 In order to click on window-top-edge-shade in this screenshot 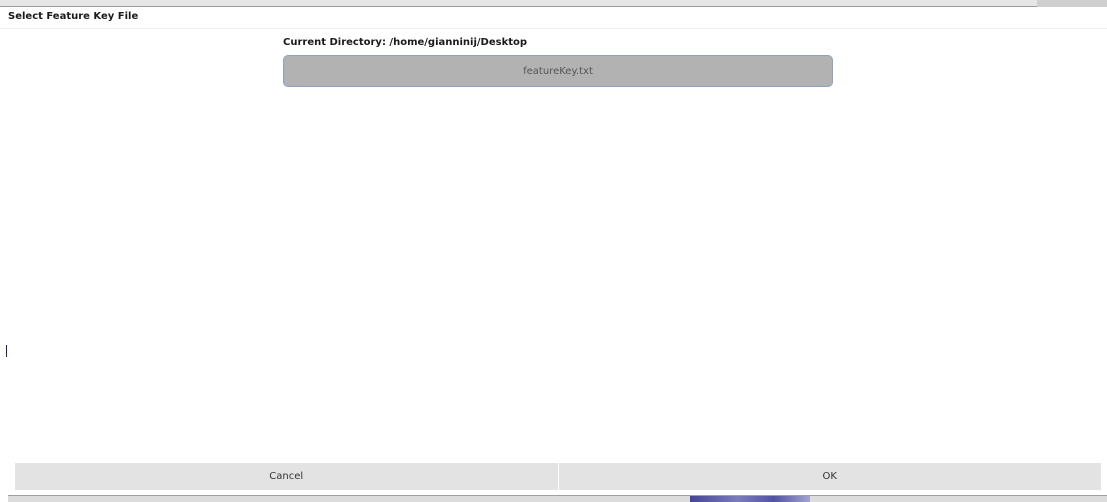, I will do `click(1072, 3)`.